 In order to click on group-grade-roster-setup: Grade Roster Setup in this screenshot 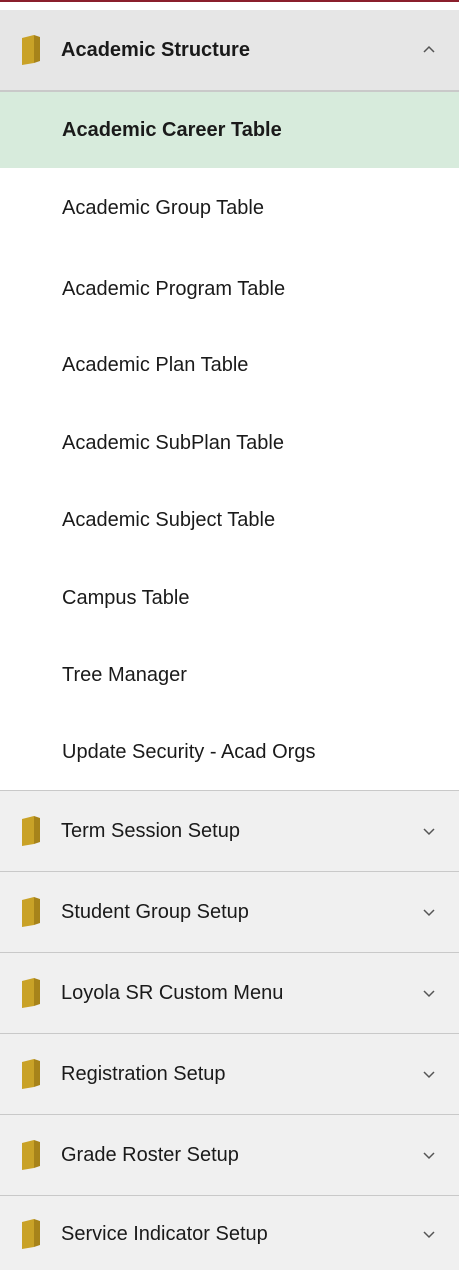, I will do `click(229, 1155)`.